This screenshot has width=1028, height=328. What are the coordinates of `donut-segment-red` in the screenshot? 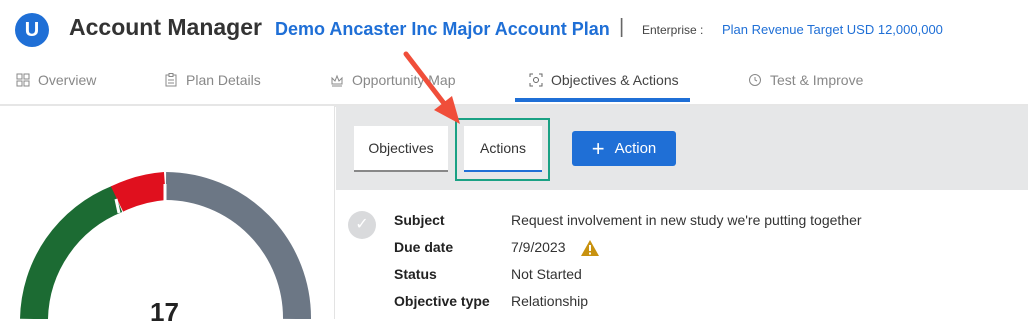 It's located at (138, 192).